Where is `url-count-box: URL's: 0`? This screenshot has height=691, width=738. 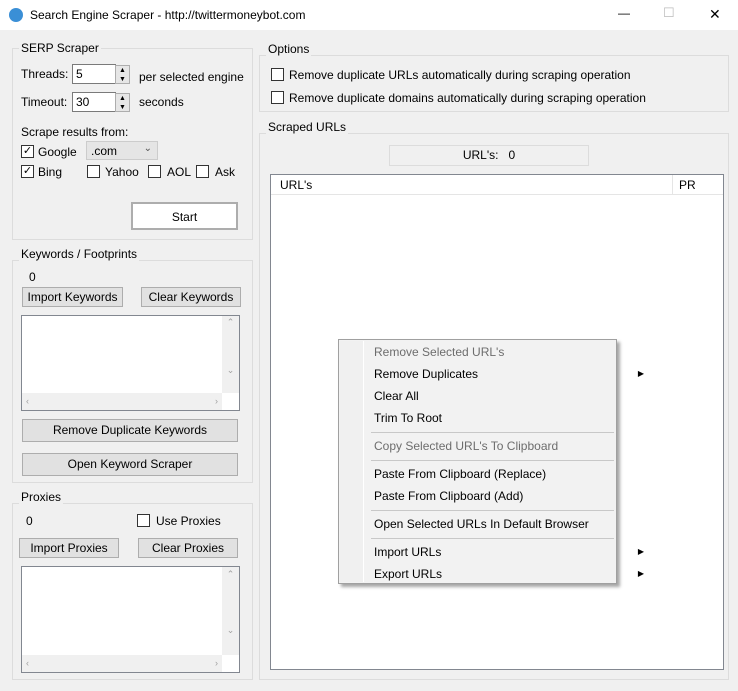 url-count-box: URL's: 0 is located at coordinates (489, 155).